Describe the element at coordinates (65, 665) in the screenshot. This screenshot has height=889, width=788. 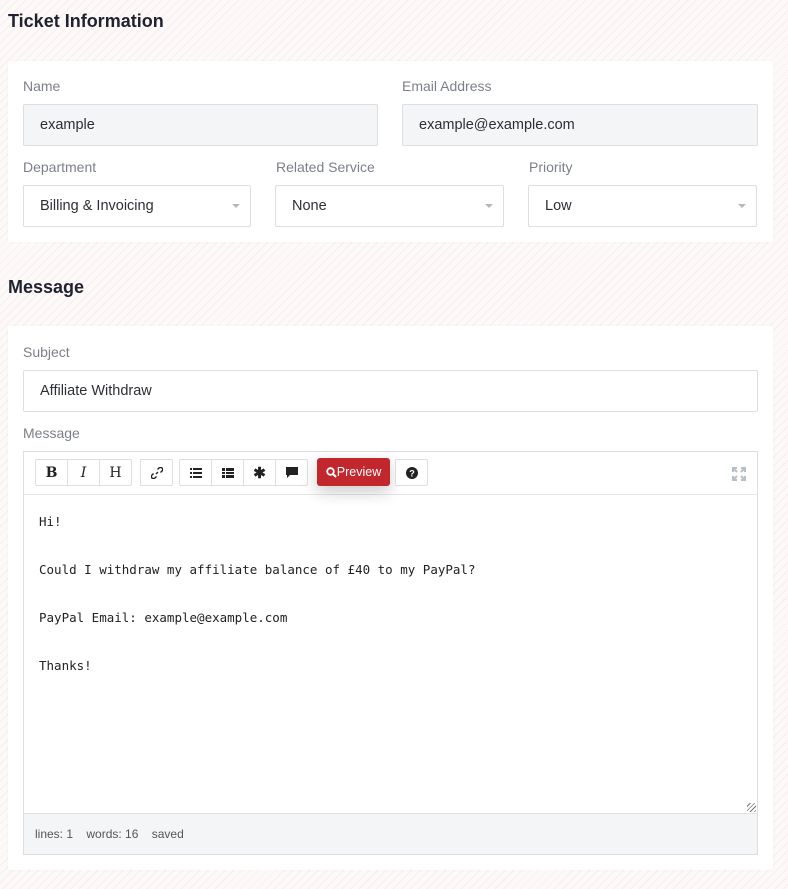
I see `message-line: Thanks!` at that location.